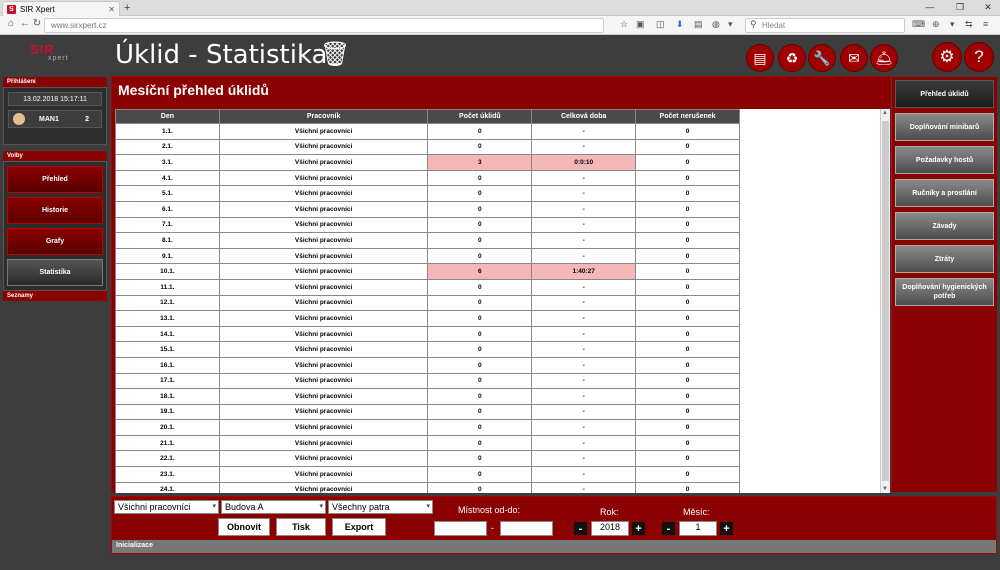 The image size is (1000, 570). I want to click on building-select: Budova A ▾, so click(273, 507).